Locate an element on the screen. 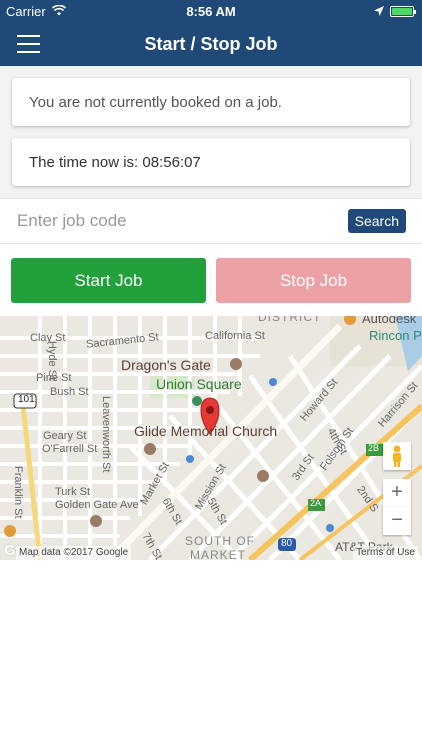 Image resolution: width=422 pixels, height=750 pixels. map-label-glide: Glide Memorial Church is located at coordinates (206, 431).